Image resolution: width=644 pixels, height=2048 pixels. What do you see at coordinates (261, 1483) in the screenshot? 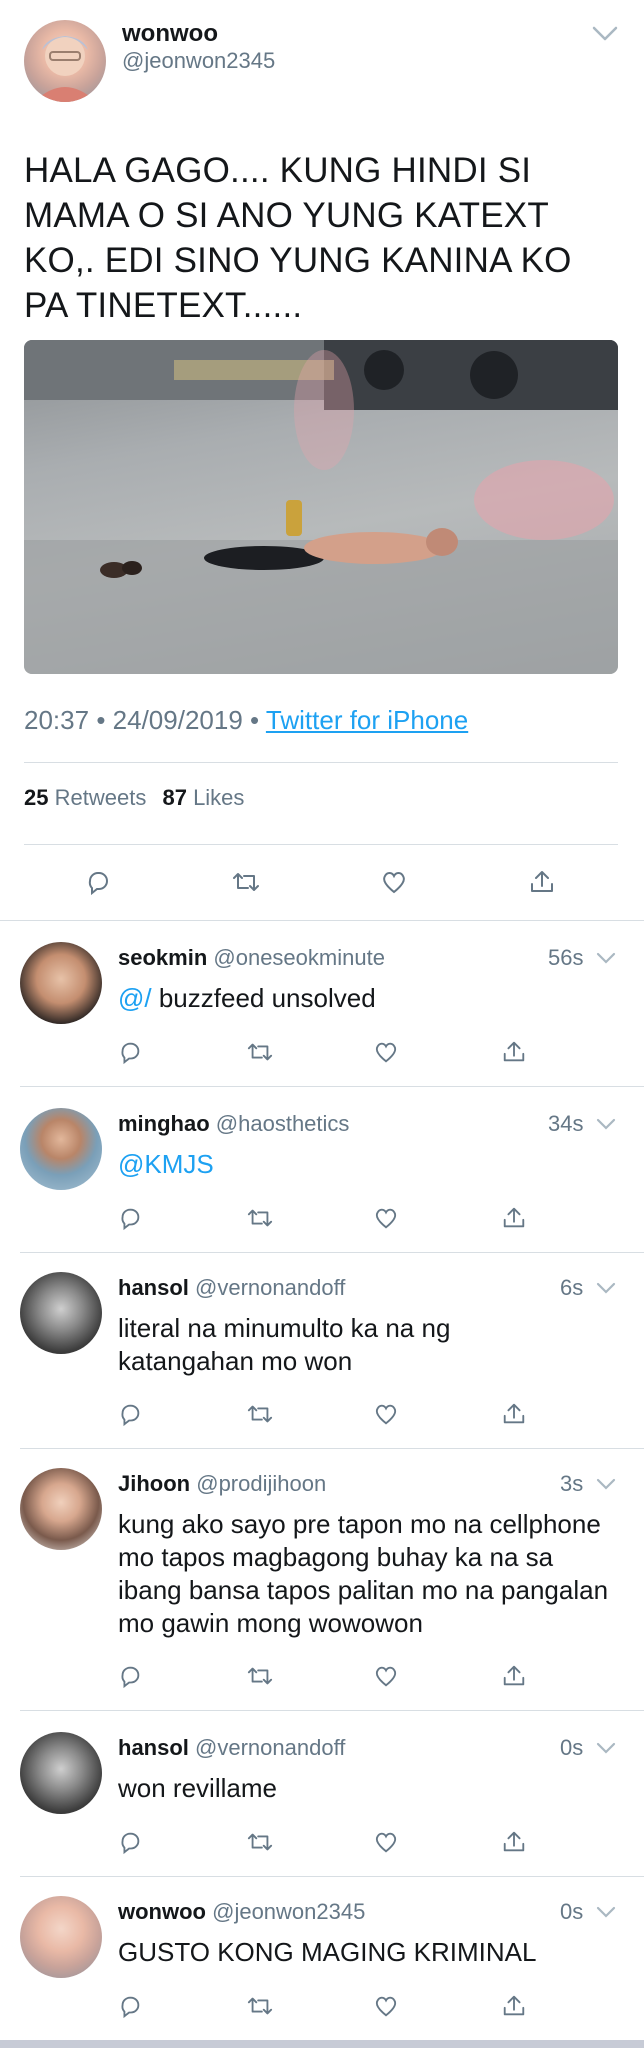
I see `reply-handle: @prodijihoon` at bounding box center [261, 1483].